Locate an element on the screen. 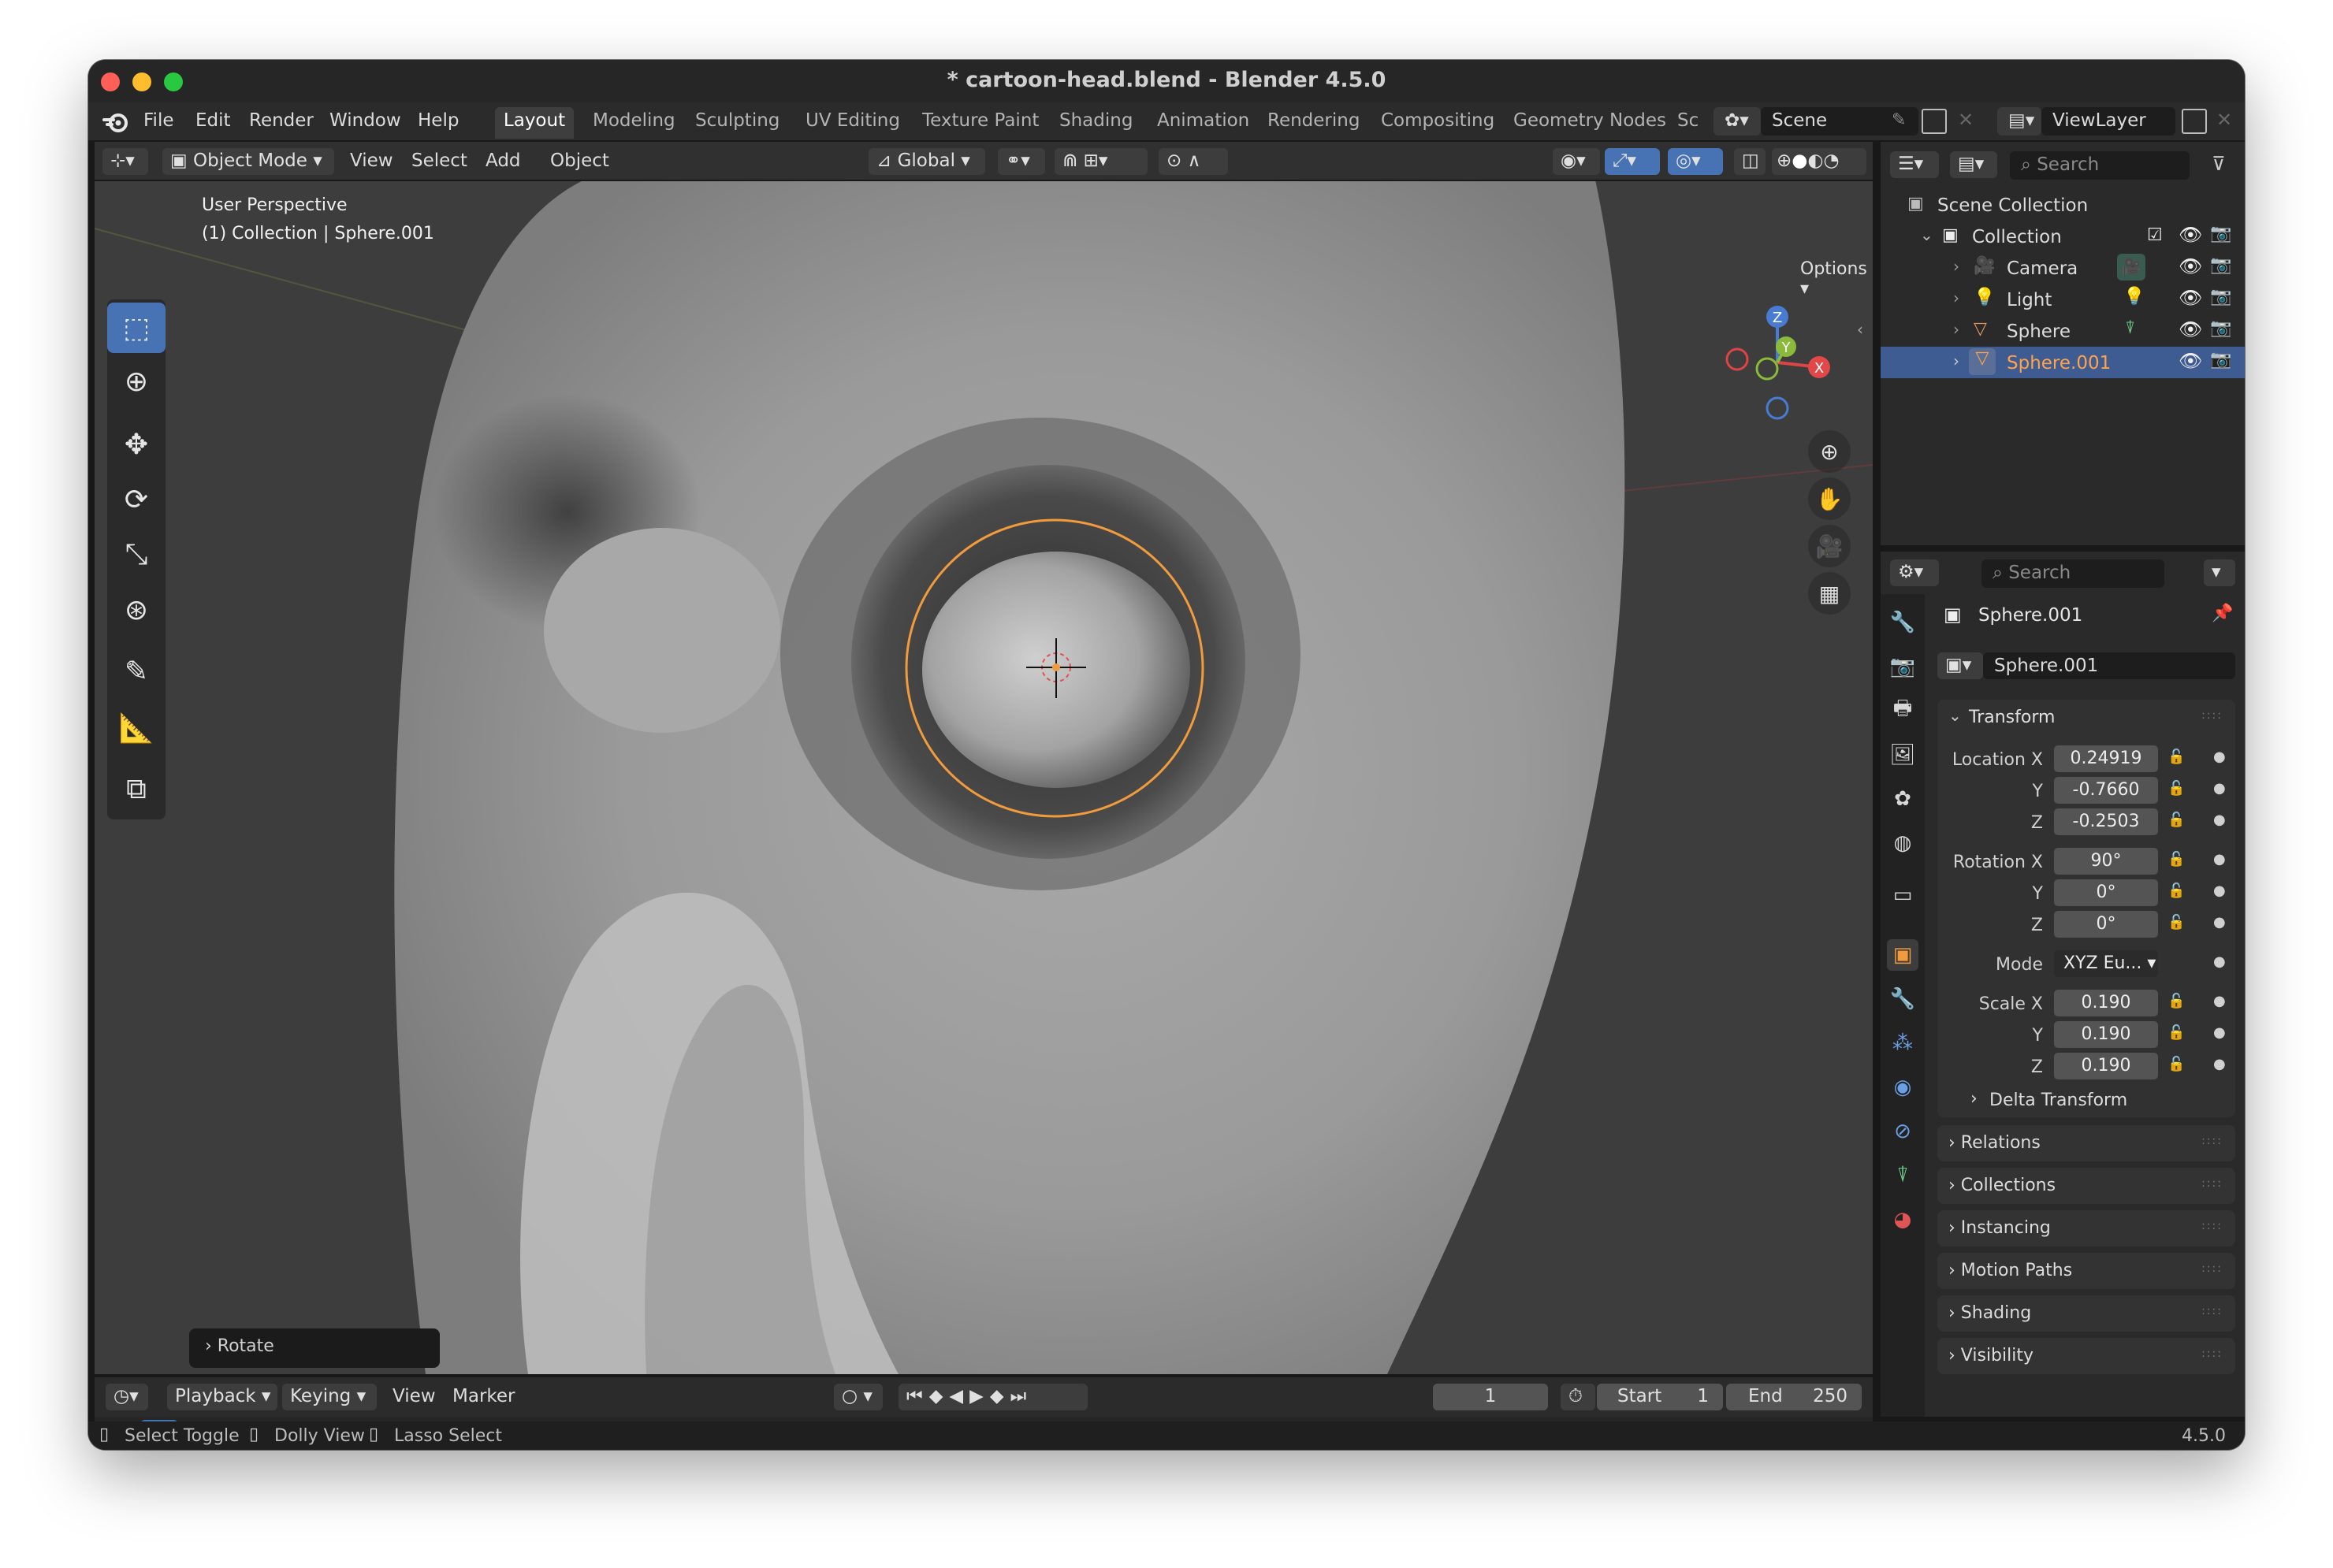 The image size is (2333, 1568). workspace-tab-layout: Layout is located at coordinates (534, 123).